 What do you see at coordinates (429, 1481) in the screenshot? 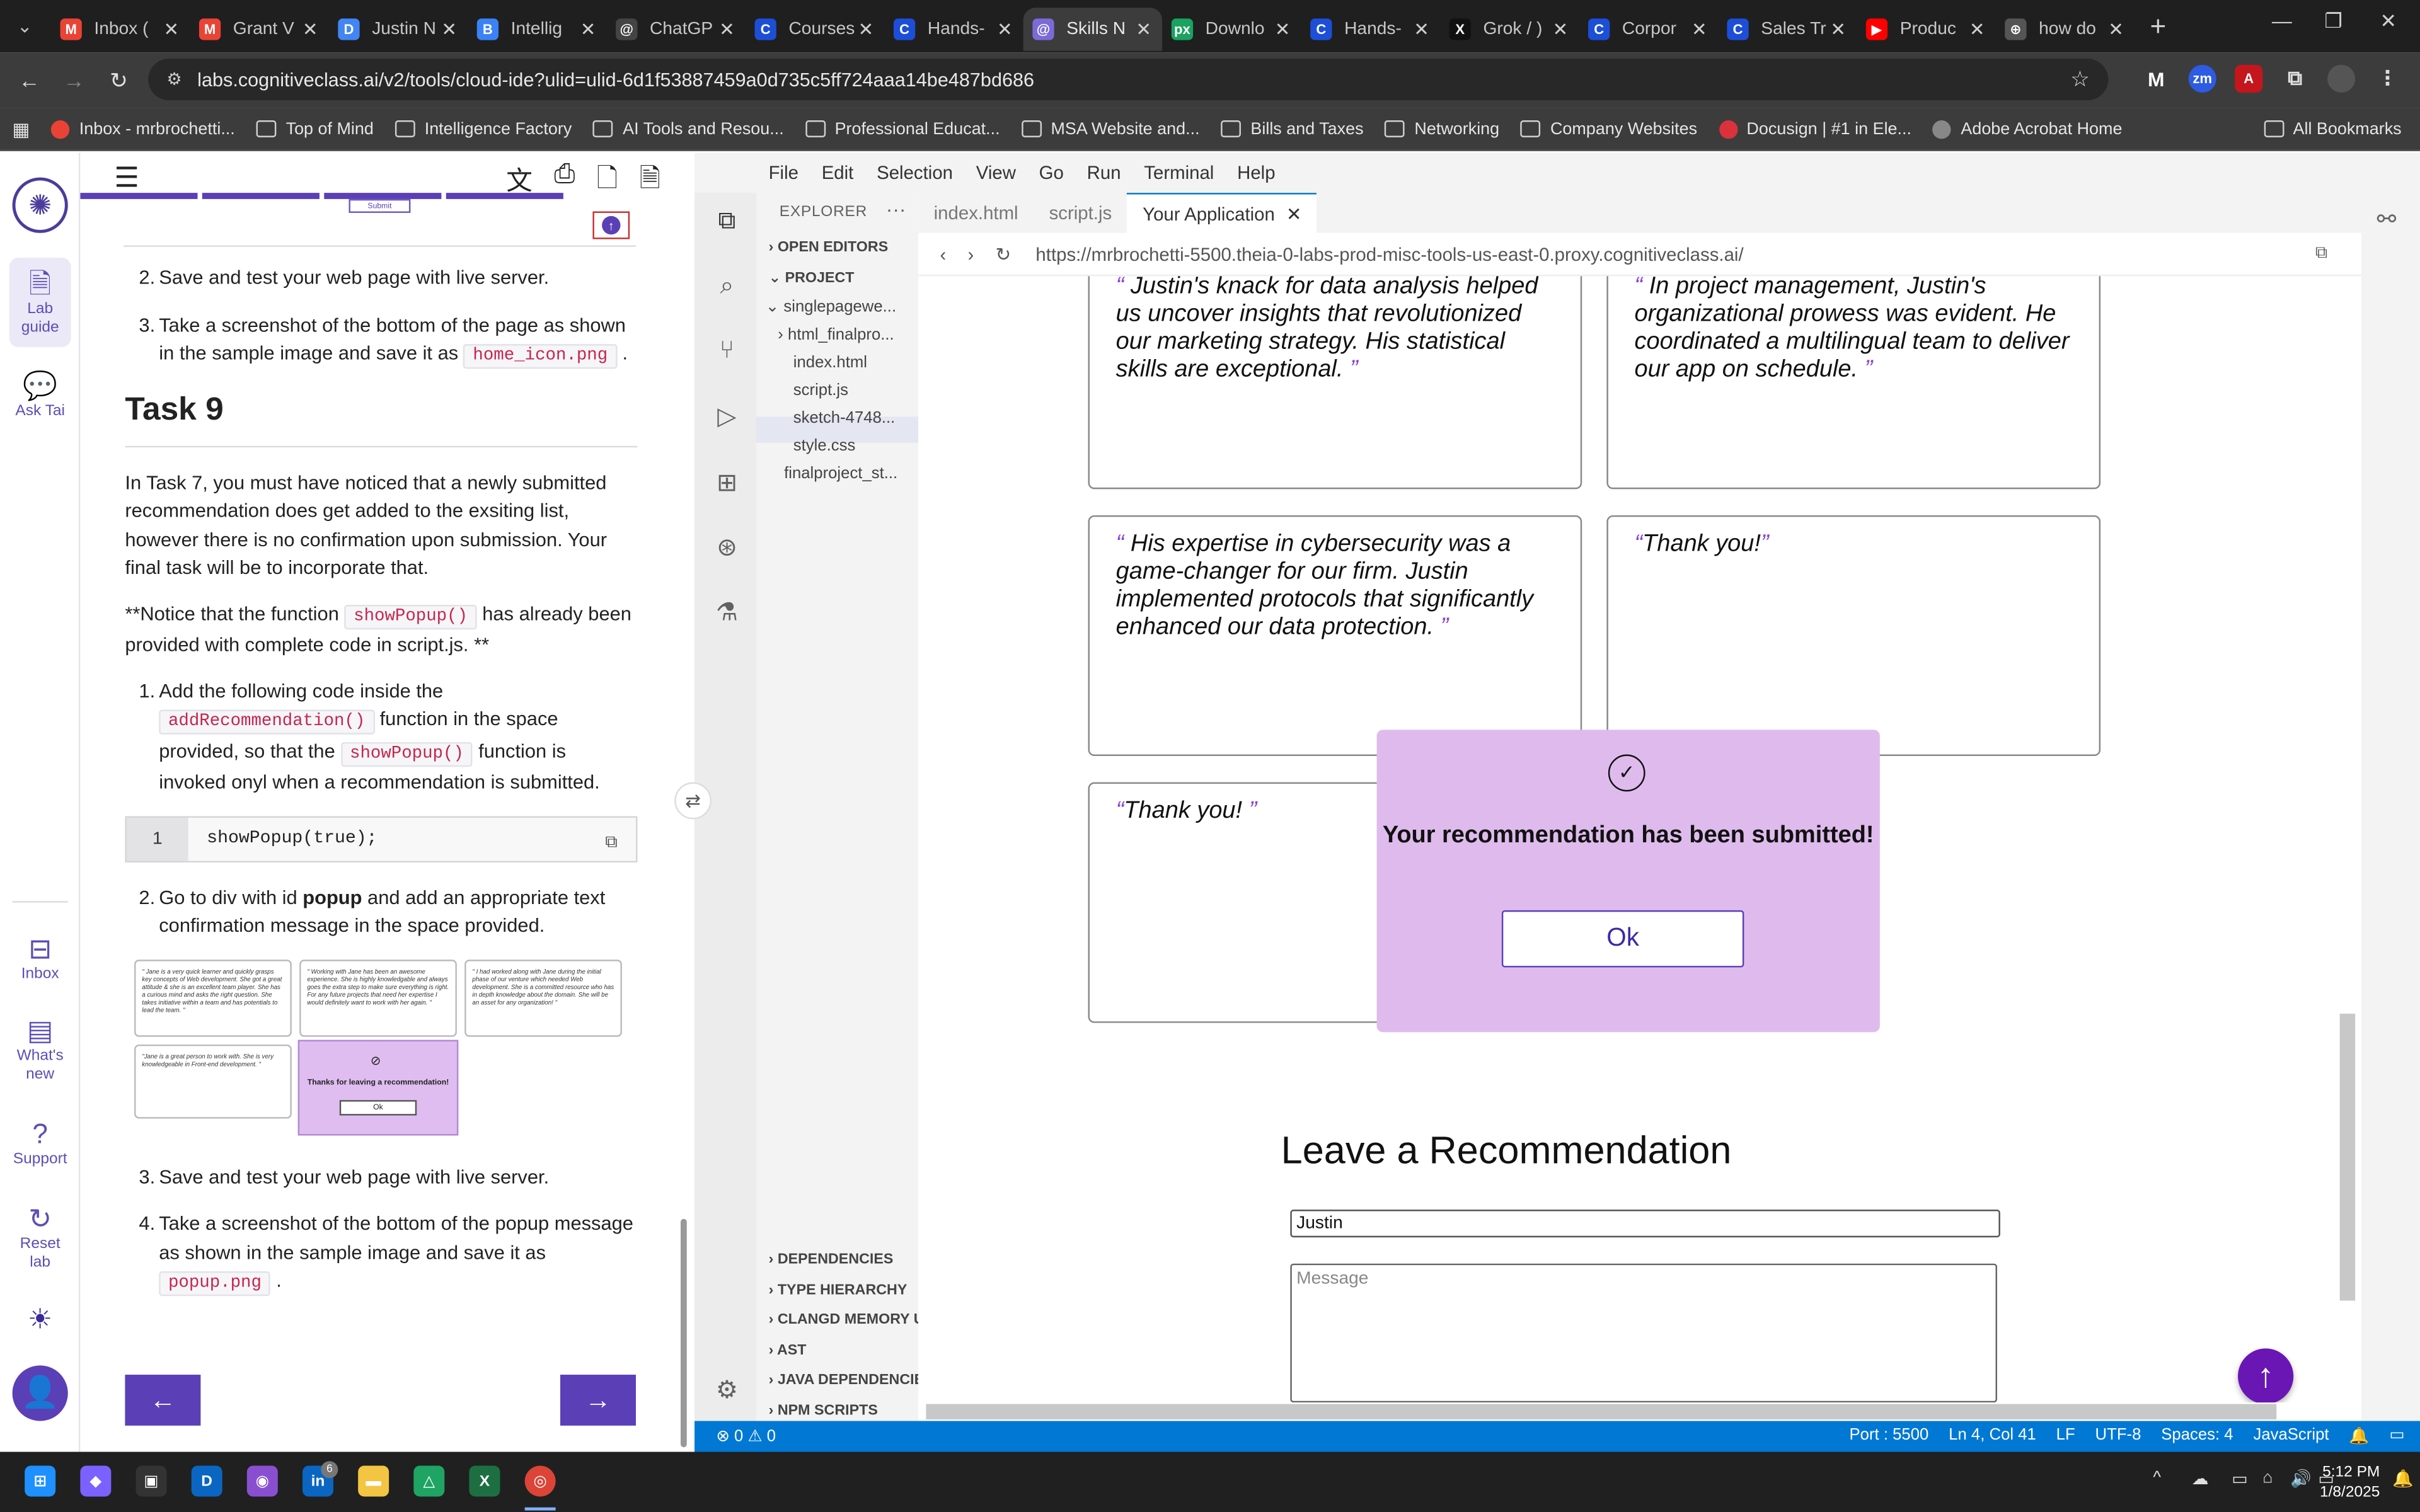
I see `google-drive-icon: △` at bounding box center [429, 1481].